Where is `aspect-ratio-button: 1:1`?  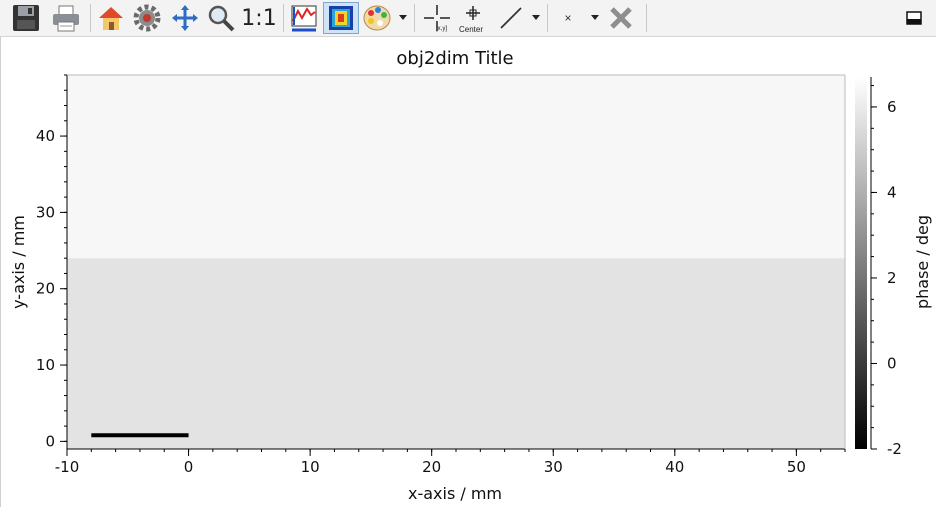
aspect-ratio-button: 1:1 is located at coordinates (259, 18).